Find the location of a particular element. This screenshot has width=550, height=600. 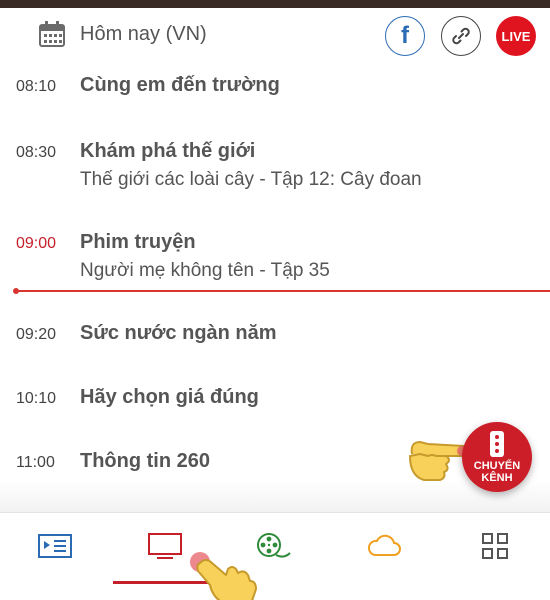

schedule-title: Phim truyện is located at coordinates (138, 242).